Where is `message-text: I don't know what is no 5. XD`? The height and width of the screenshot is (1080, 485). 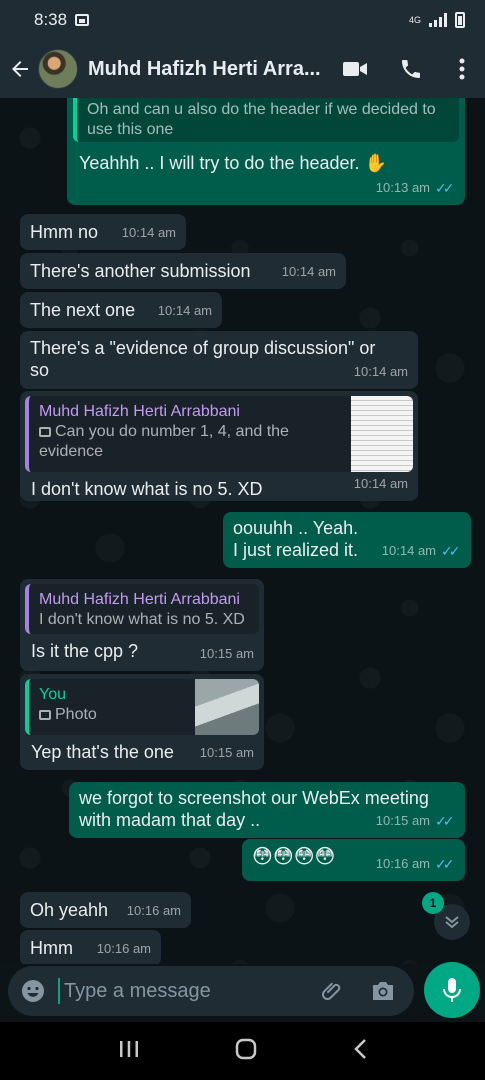 message-text: I don't know what is no 5. XD is located at coordinates (147, 489).